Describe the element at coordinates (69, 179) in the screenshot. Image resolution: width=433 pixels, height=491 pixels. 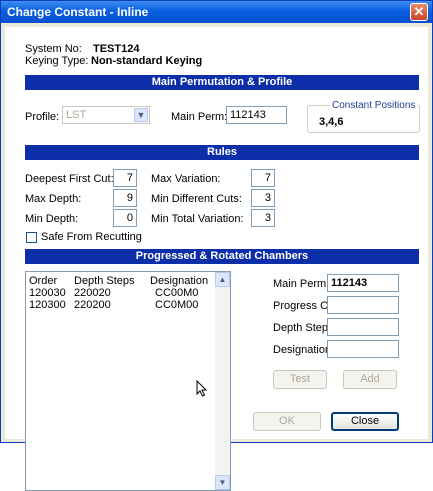
I see `deepest-first-cut-label: Deepest First Cut:` at that location.